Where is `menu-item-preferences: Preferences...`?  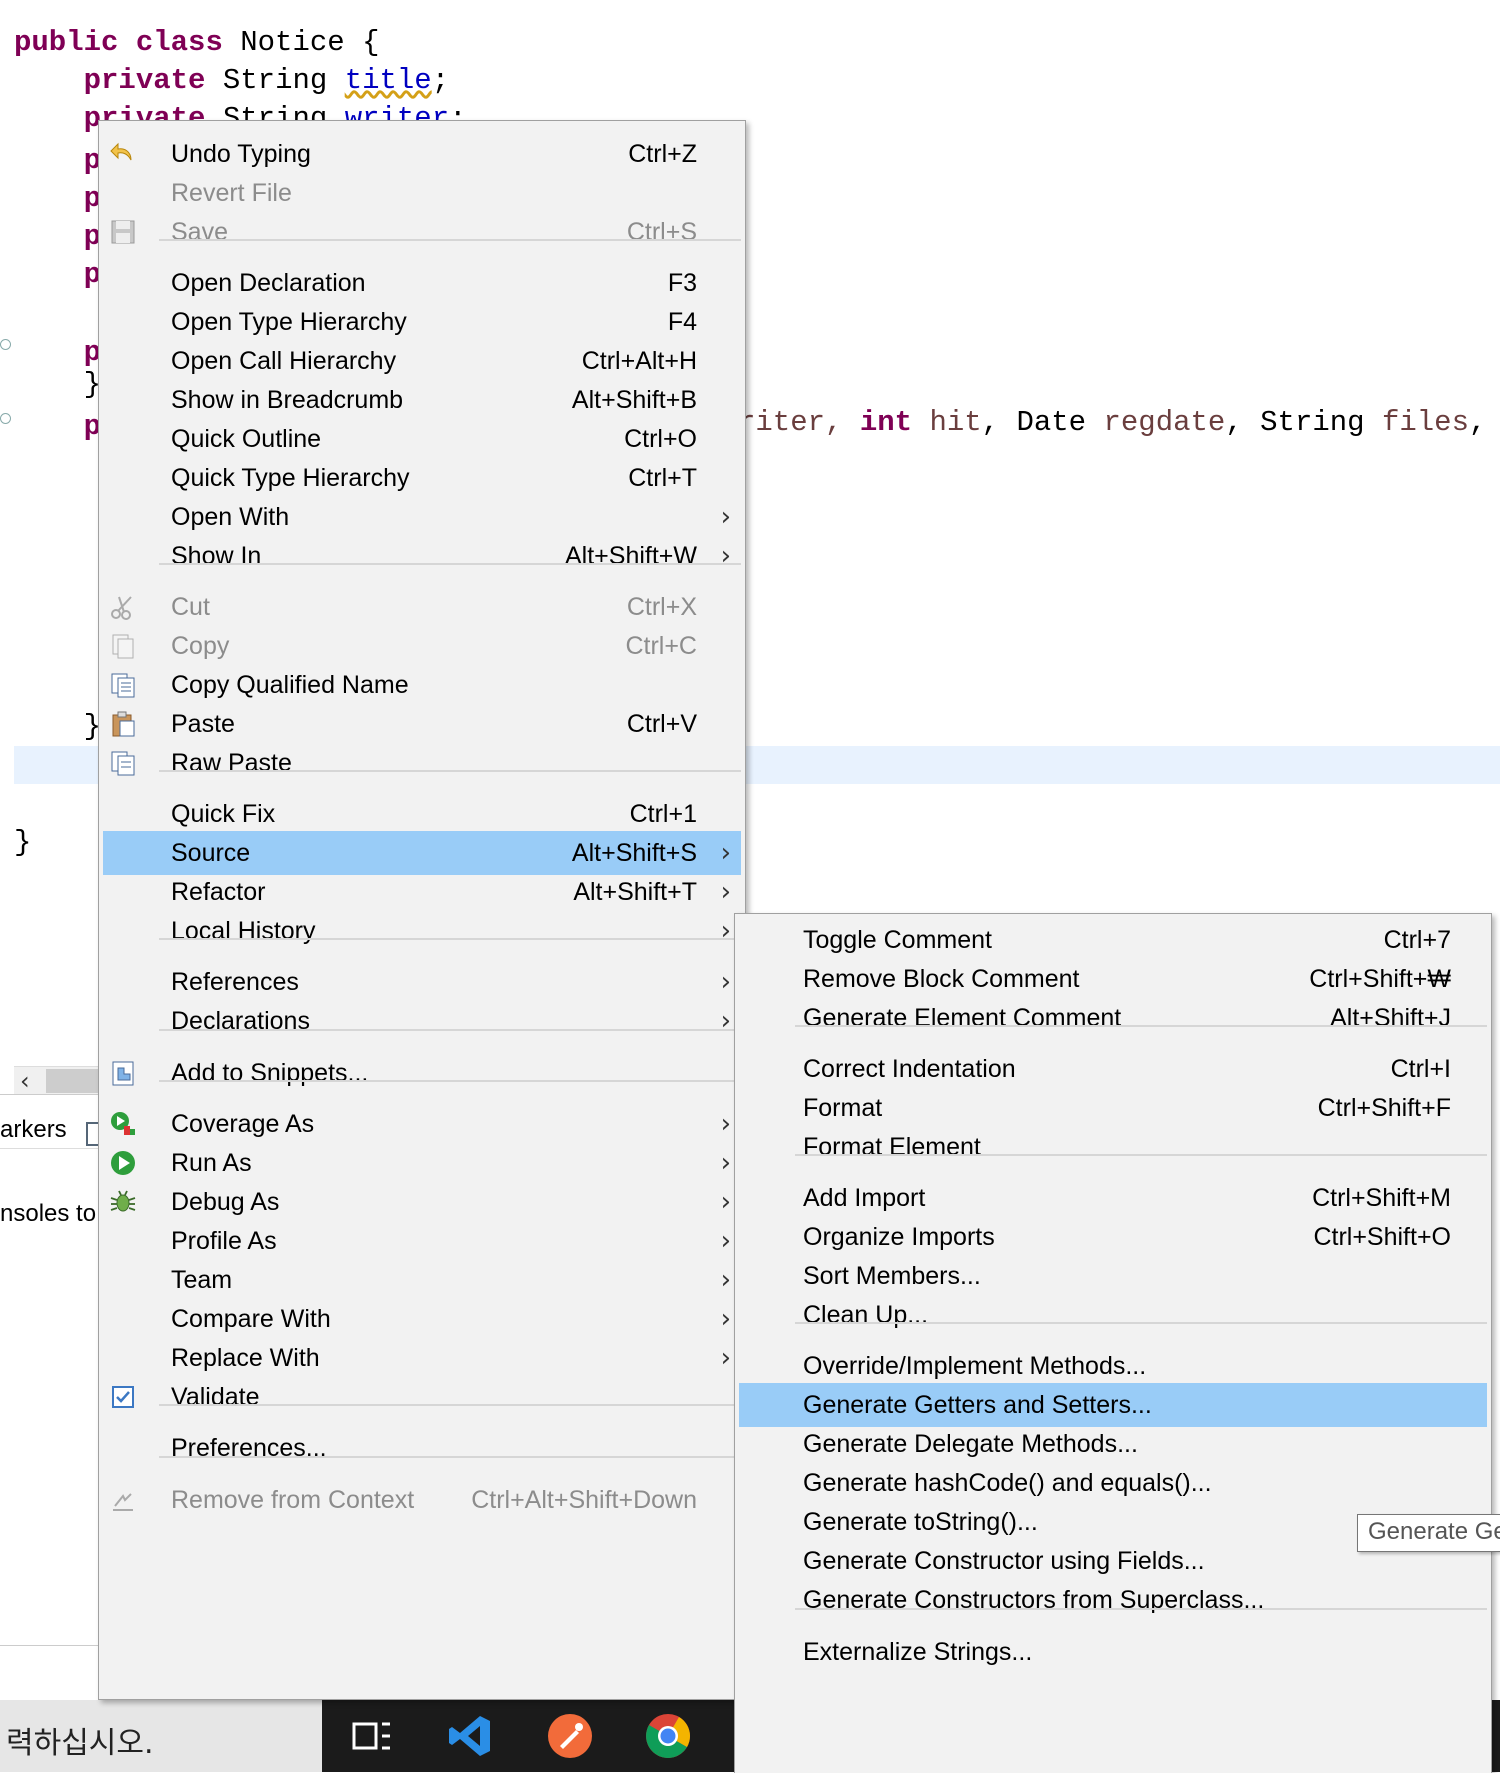
menu-item-preferences: Preferences... is located at coordinates (422, 1448).